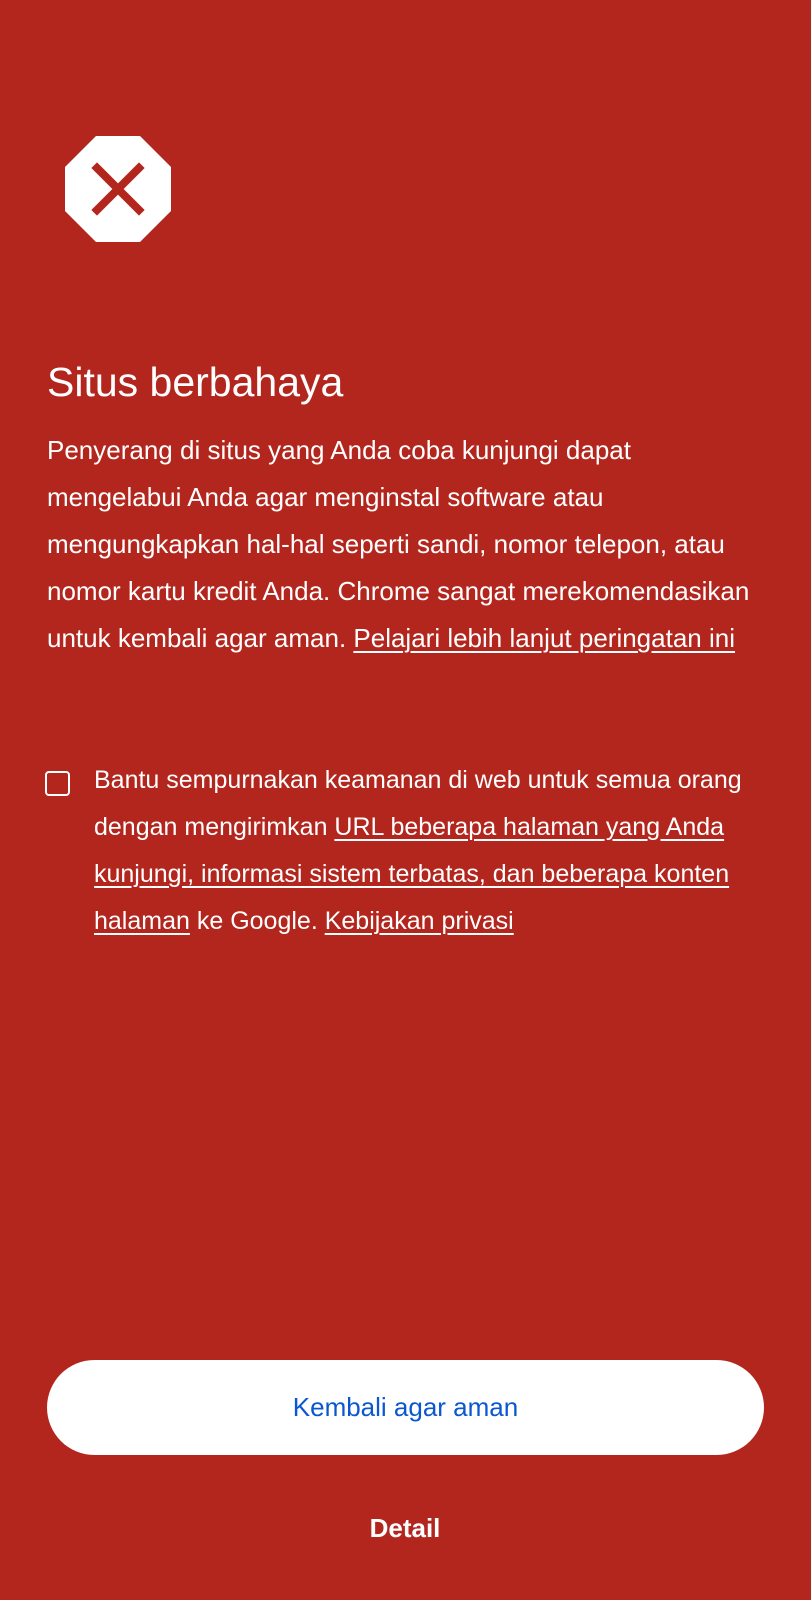 The image size is (811, 1600). What do you see at coordinates (257, 921) in the screenshot?
I see `optin-text-after: ke Google.` at bounding box center [257, 921].